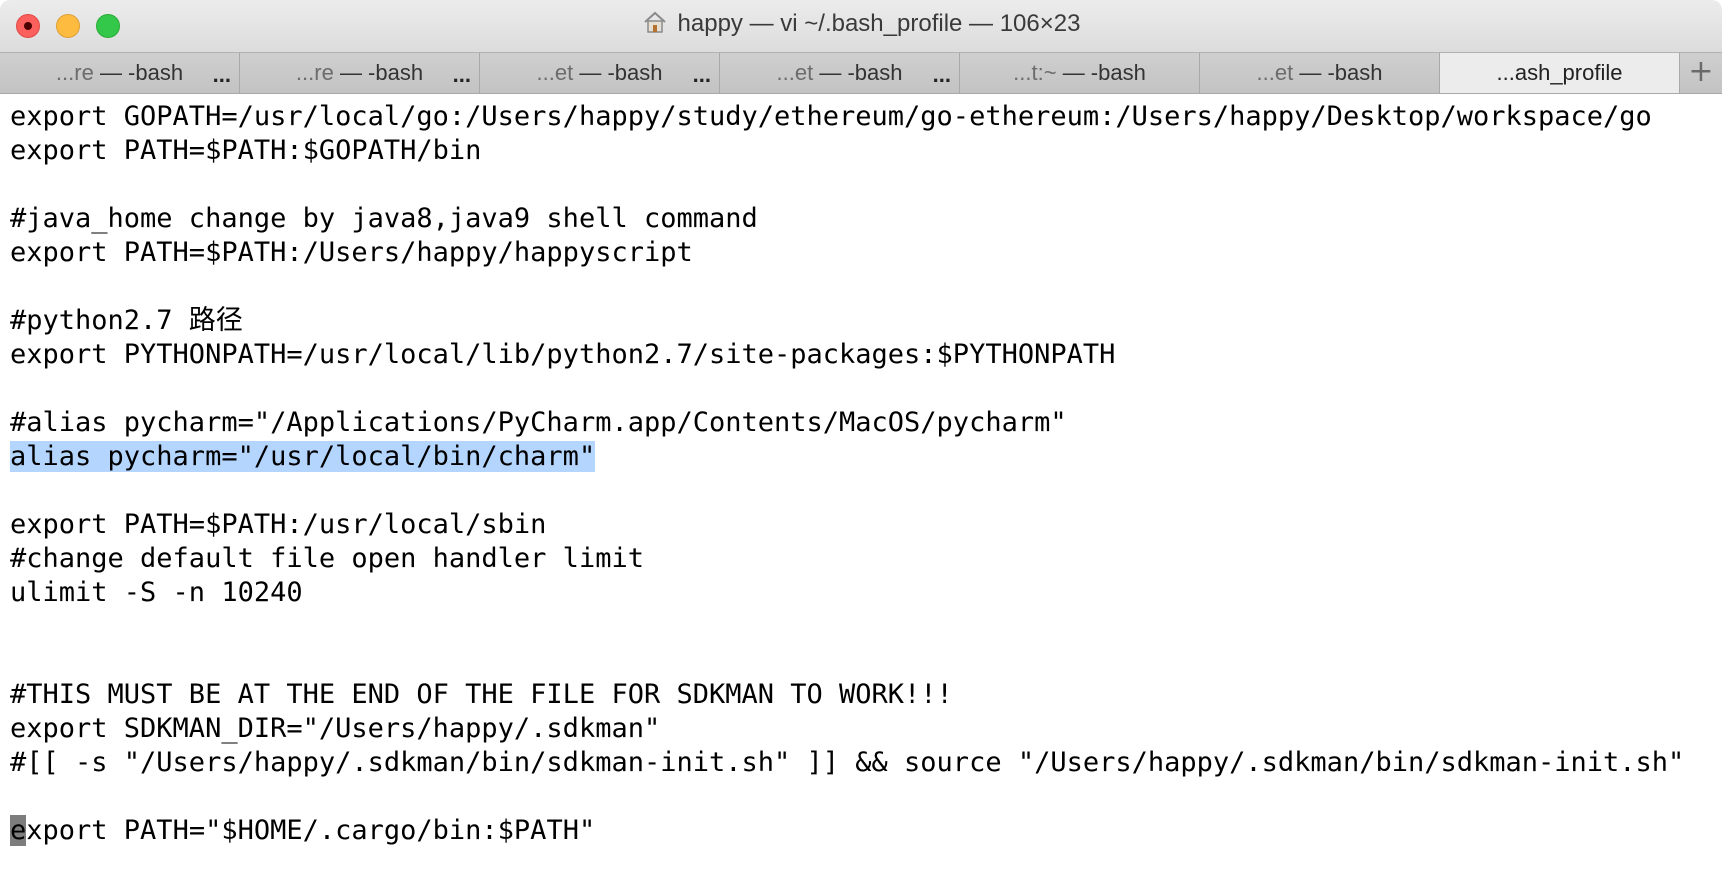 The width and height of the screenshot is (1722, 892). What do you see at coordinates (311, 830) in the screenshot?
I see `code-line-rest: xport PATH="$HOME/.cargo/bin:$PATH"` at bounding box center [311, 830].